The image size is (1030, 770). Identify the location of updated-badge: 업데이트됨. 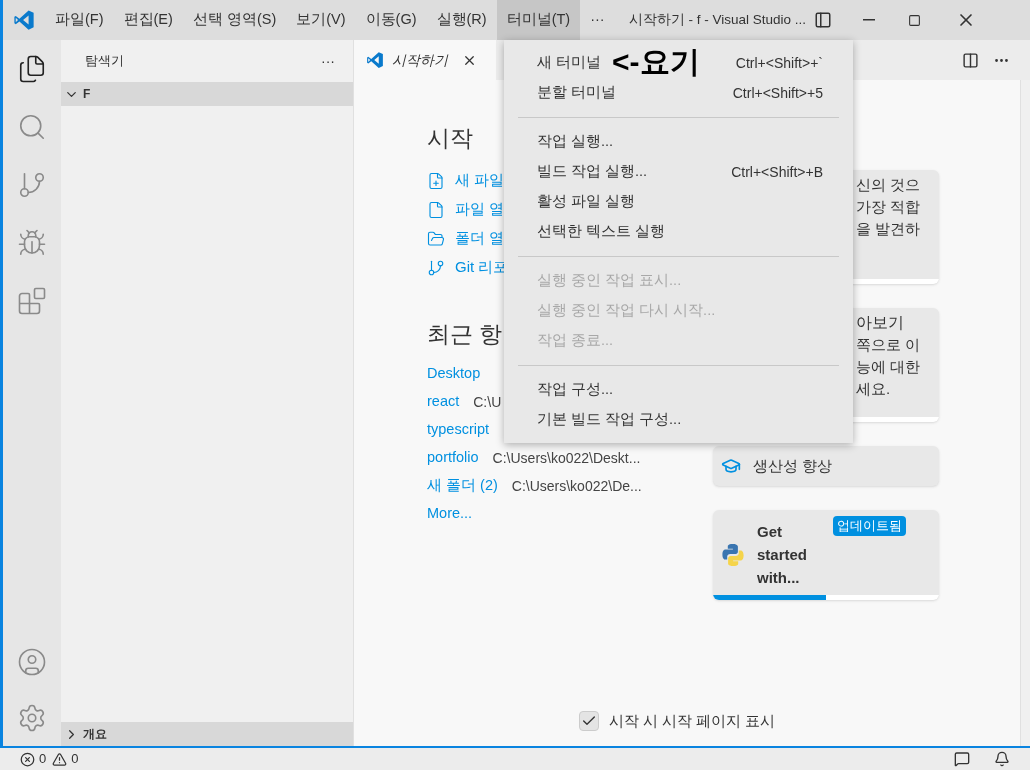
(869, 526).